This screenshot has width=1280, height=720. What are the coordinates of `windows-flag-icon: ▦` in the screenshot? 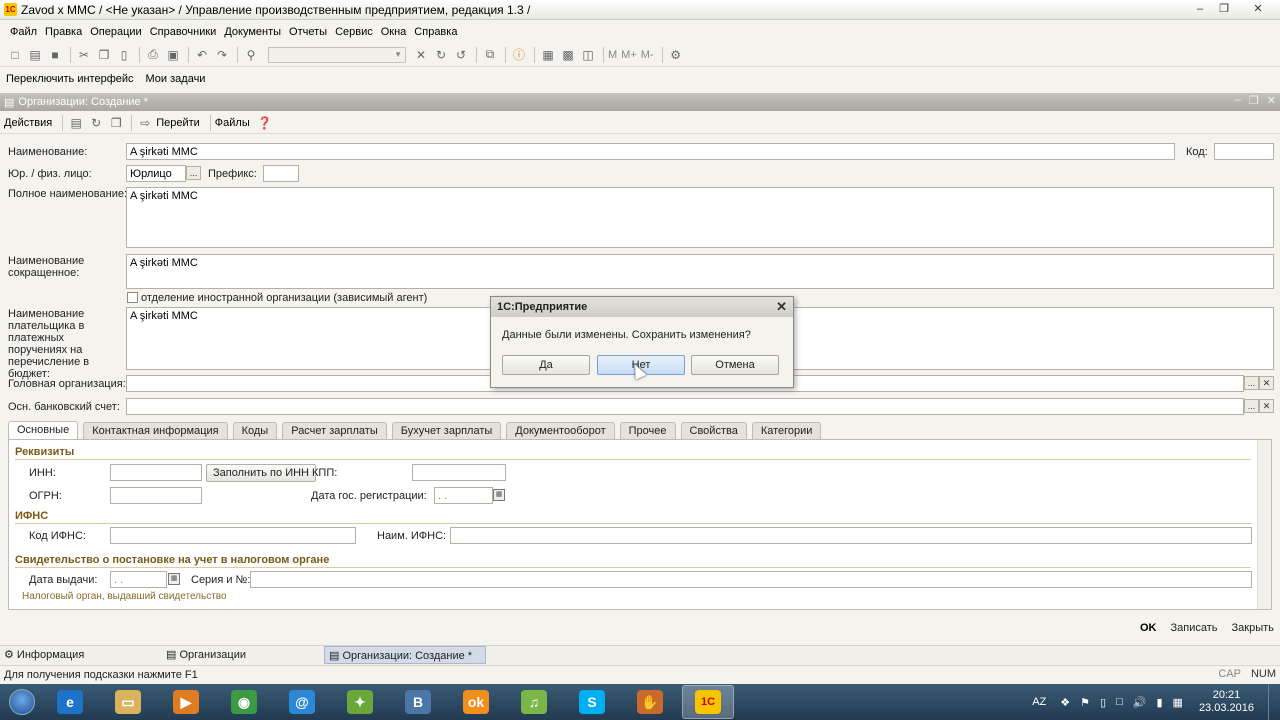 It's located at (1178, 702).